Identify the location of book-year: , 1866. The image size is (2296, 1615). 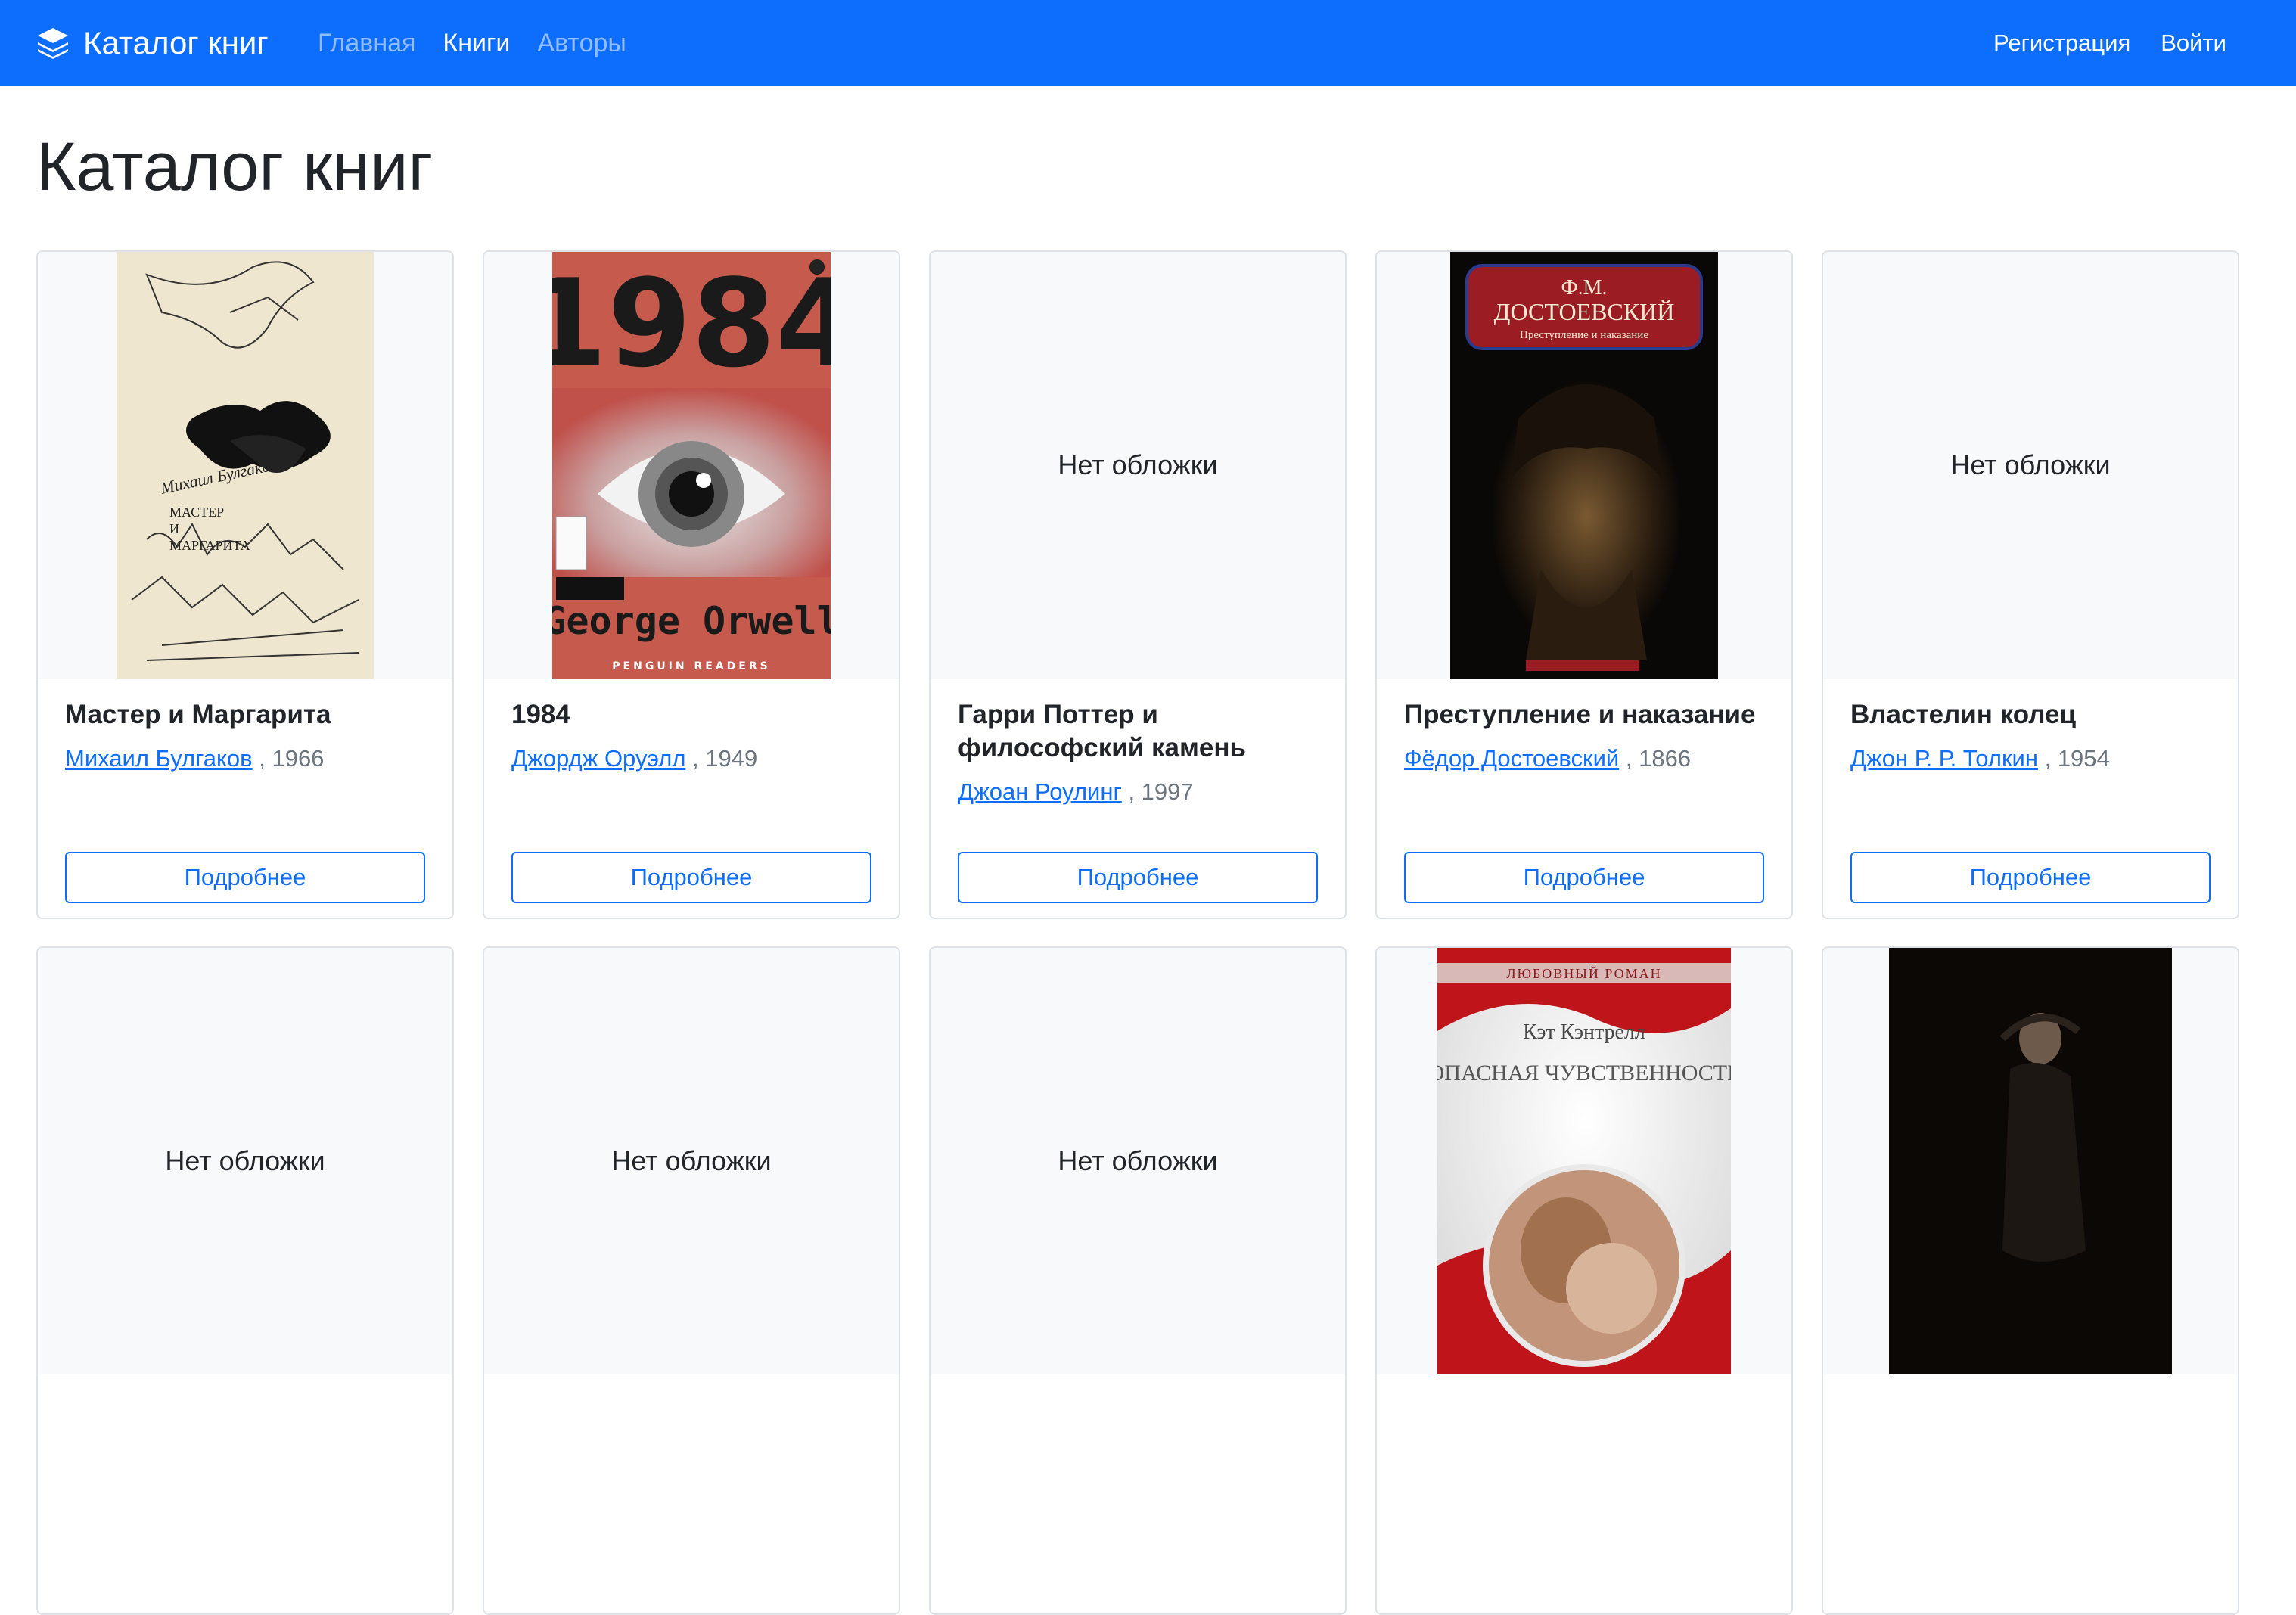
(1658, 758).